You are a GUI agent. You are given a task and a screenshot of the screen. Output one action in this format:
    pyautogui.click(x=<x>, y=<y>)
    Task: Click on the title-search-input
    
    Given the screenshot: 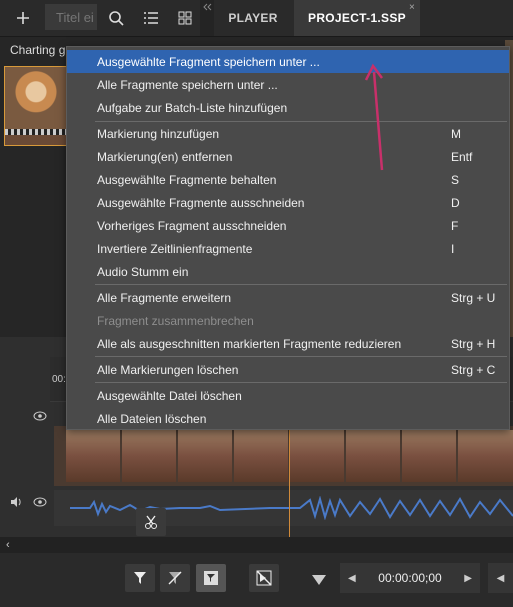 What is the action you would take?
    pyautogui.click(x=71, y=17)
    